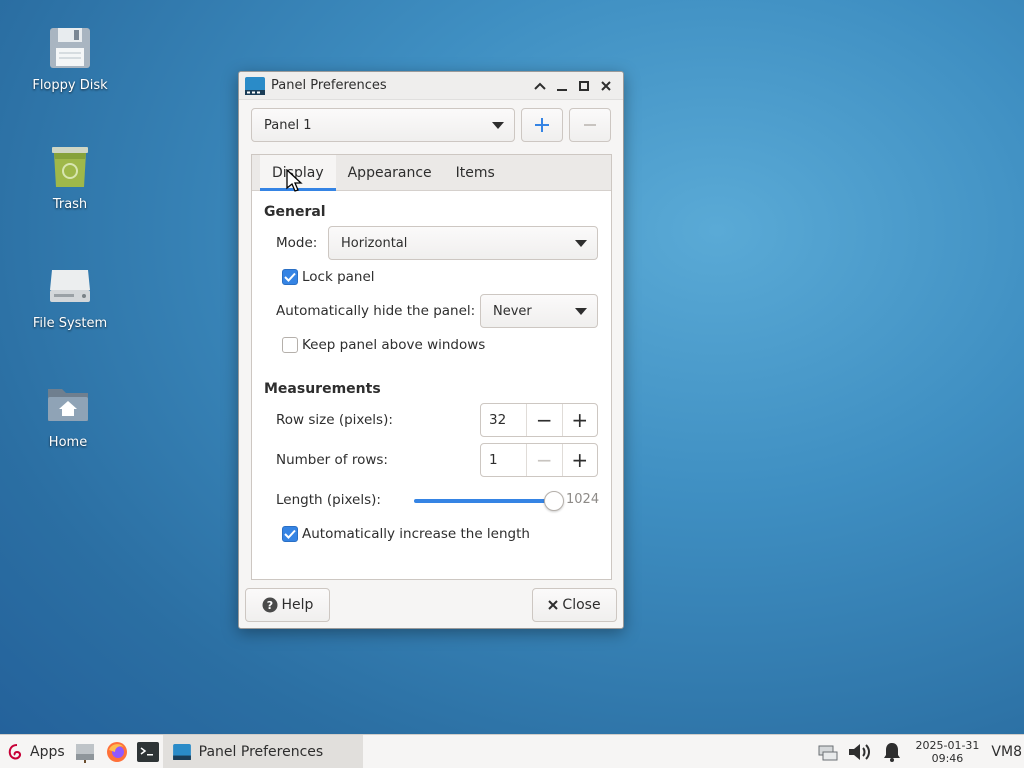 Image resolution: width=1024 pixels, height=768 pixels. I want to click on taskbar-task-panel-preferences: Panel Preferences, so click(262, 751).